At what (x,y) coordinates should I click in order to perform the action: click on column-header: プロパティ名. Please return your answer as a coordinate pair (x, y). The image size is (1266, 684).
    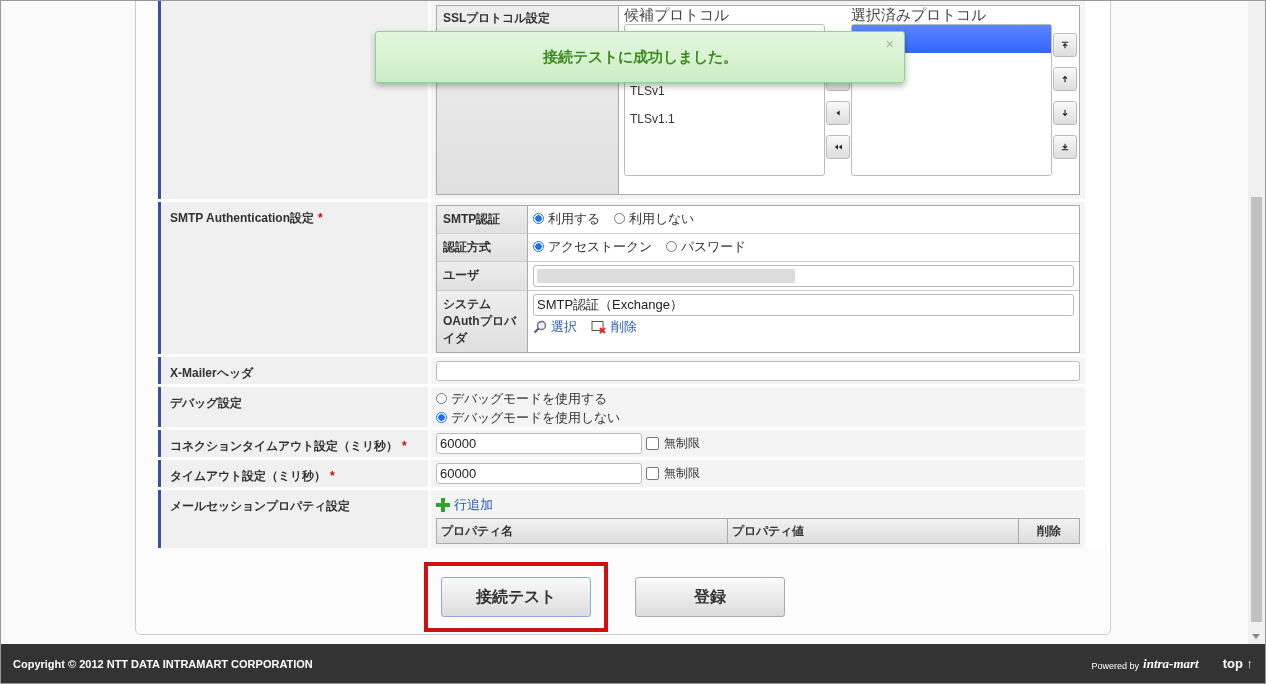
    Looking at the image, I should click on (582, 531).